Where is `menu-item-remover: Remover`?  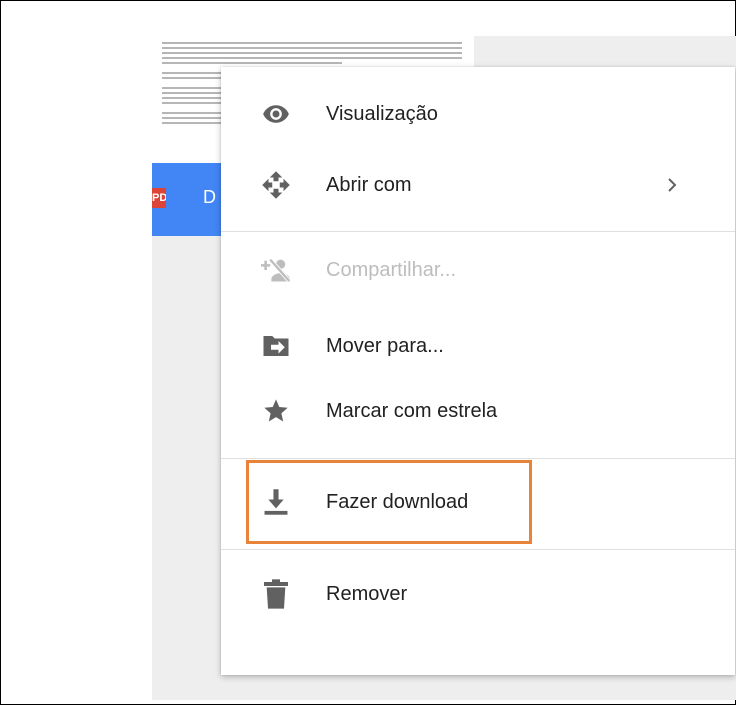
menu-item-remover: Remover is located at coordinates (478, 594).